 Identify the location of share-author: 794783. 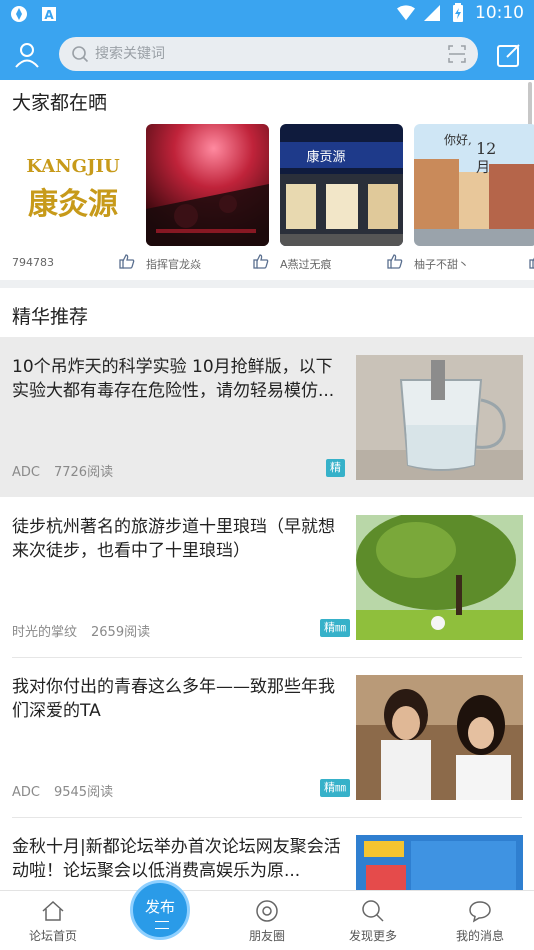
(33, 262).